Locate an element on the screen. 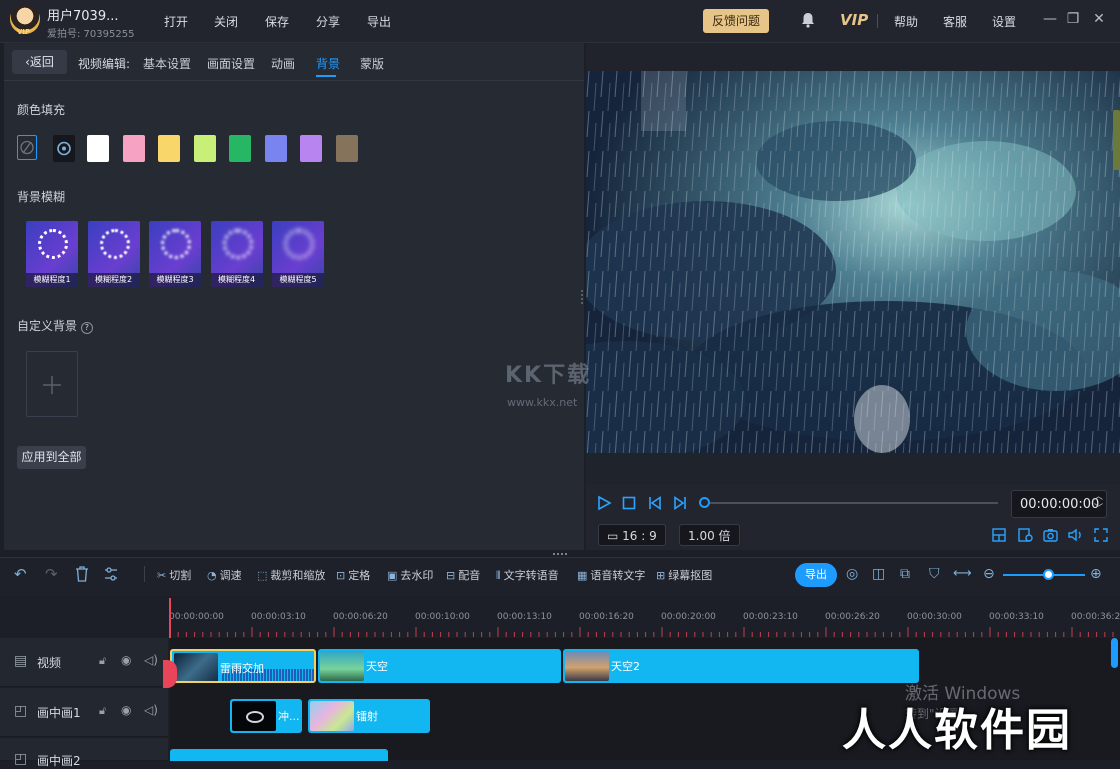 The height and width of the screenshot is (769, 1120). transition-marker is located at coordinates (170, 674).